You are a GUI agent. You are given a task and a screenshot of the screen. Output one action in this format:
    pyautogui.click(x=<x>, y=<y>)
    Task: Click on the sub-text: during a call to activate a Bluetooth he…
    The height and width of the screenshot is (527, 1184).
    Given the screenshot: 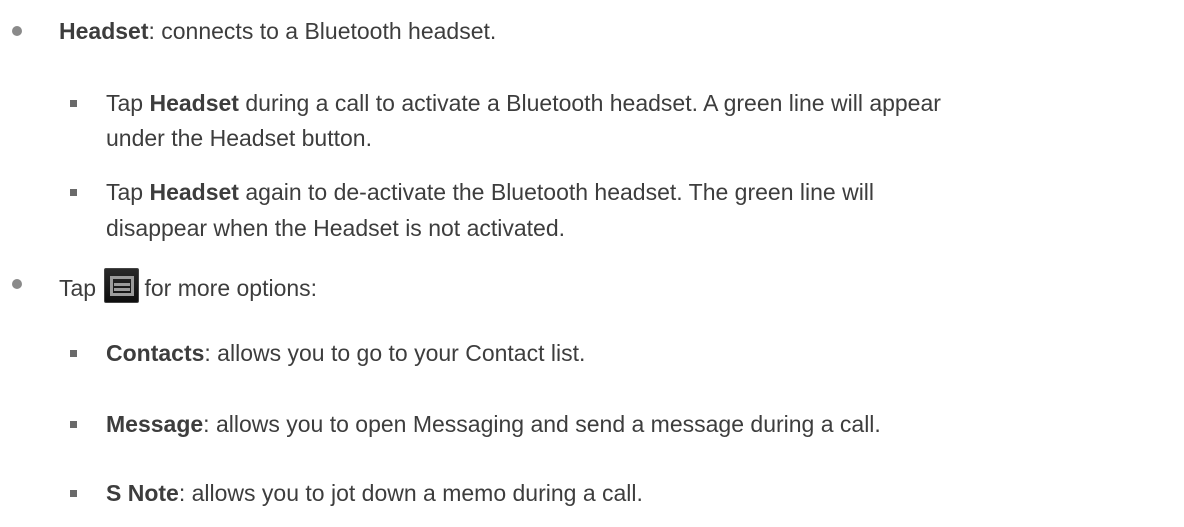 What is the action you would take?
    pyautogui.click(x=589, y=103)
    